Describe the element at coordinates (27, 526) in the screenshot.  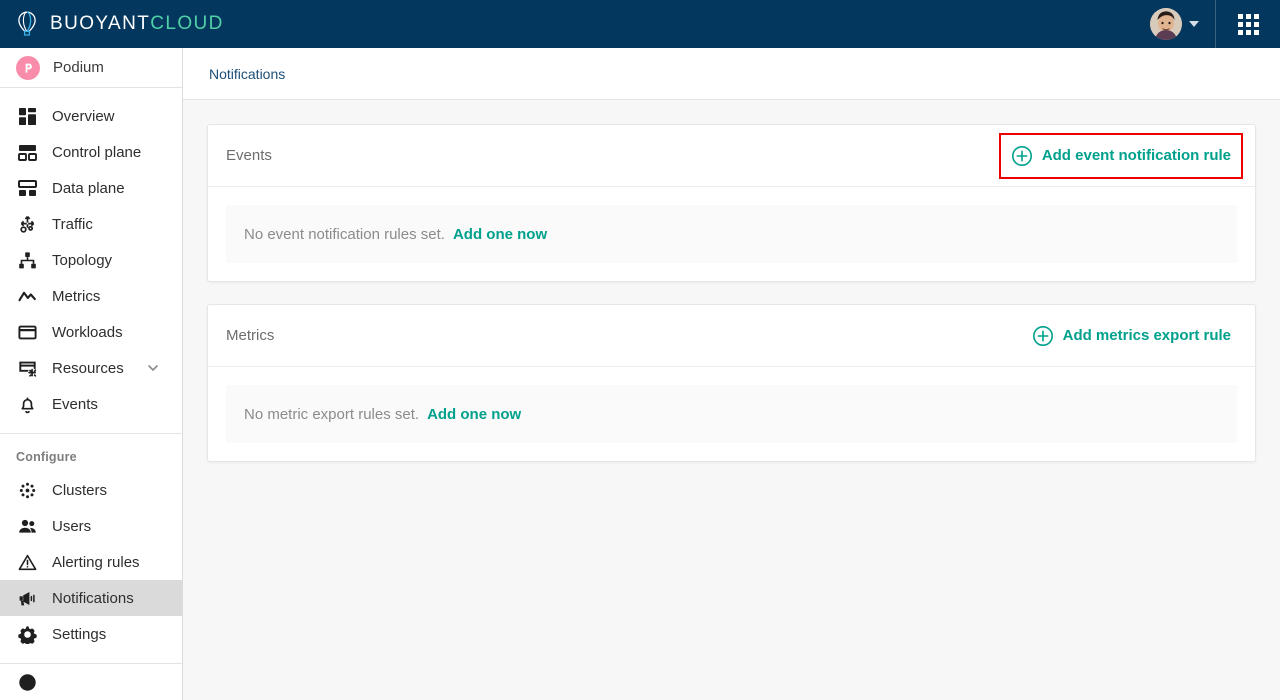
I see `users-icon` at that location.